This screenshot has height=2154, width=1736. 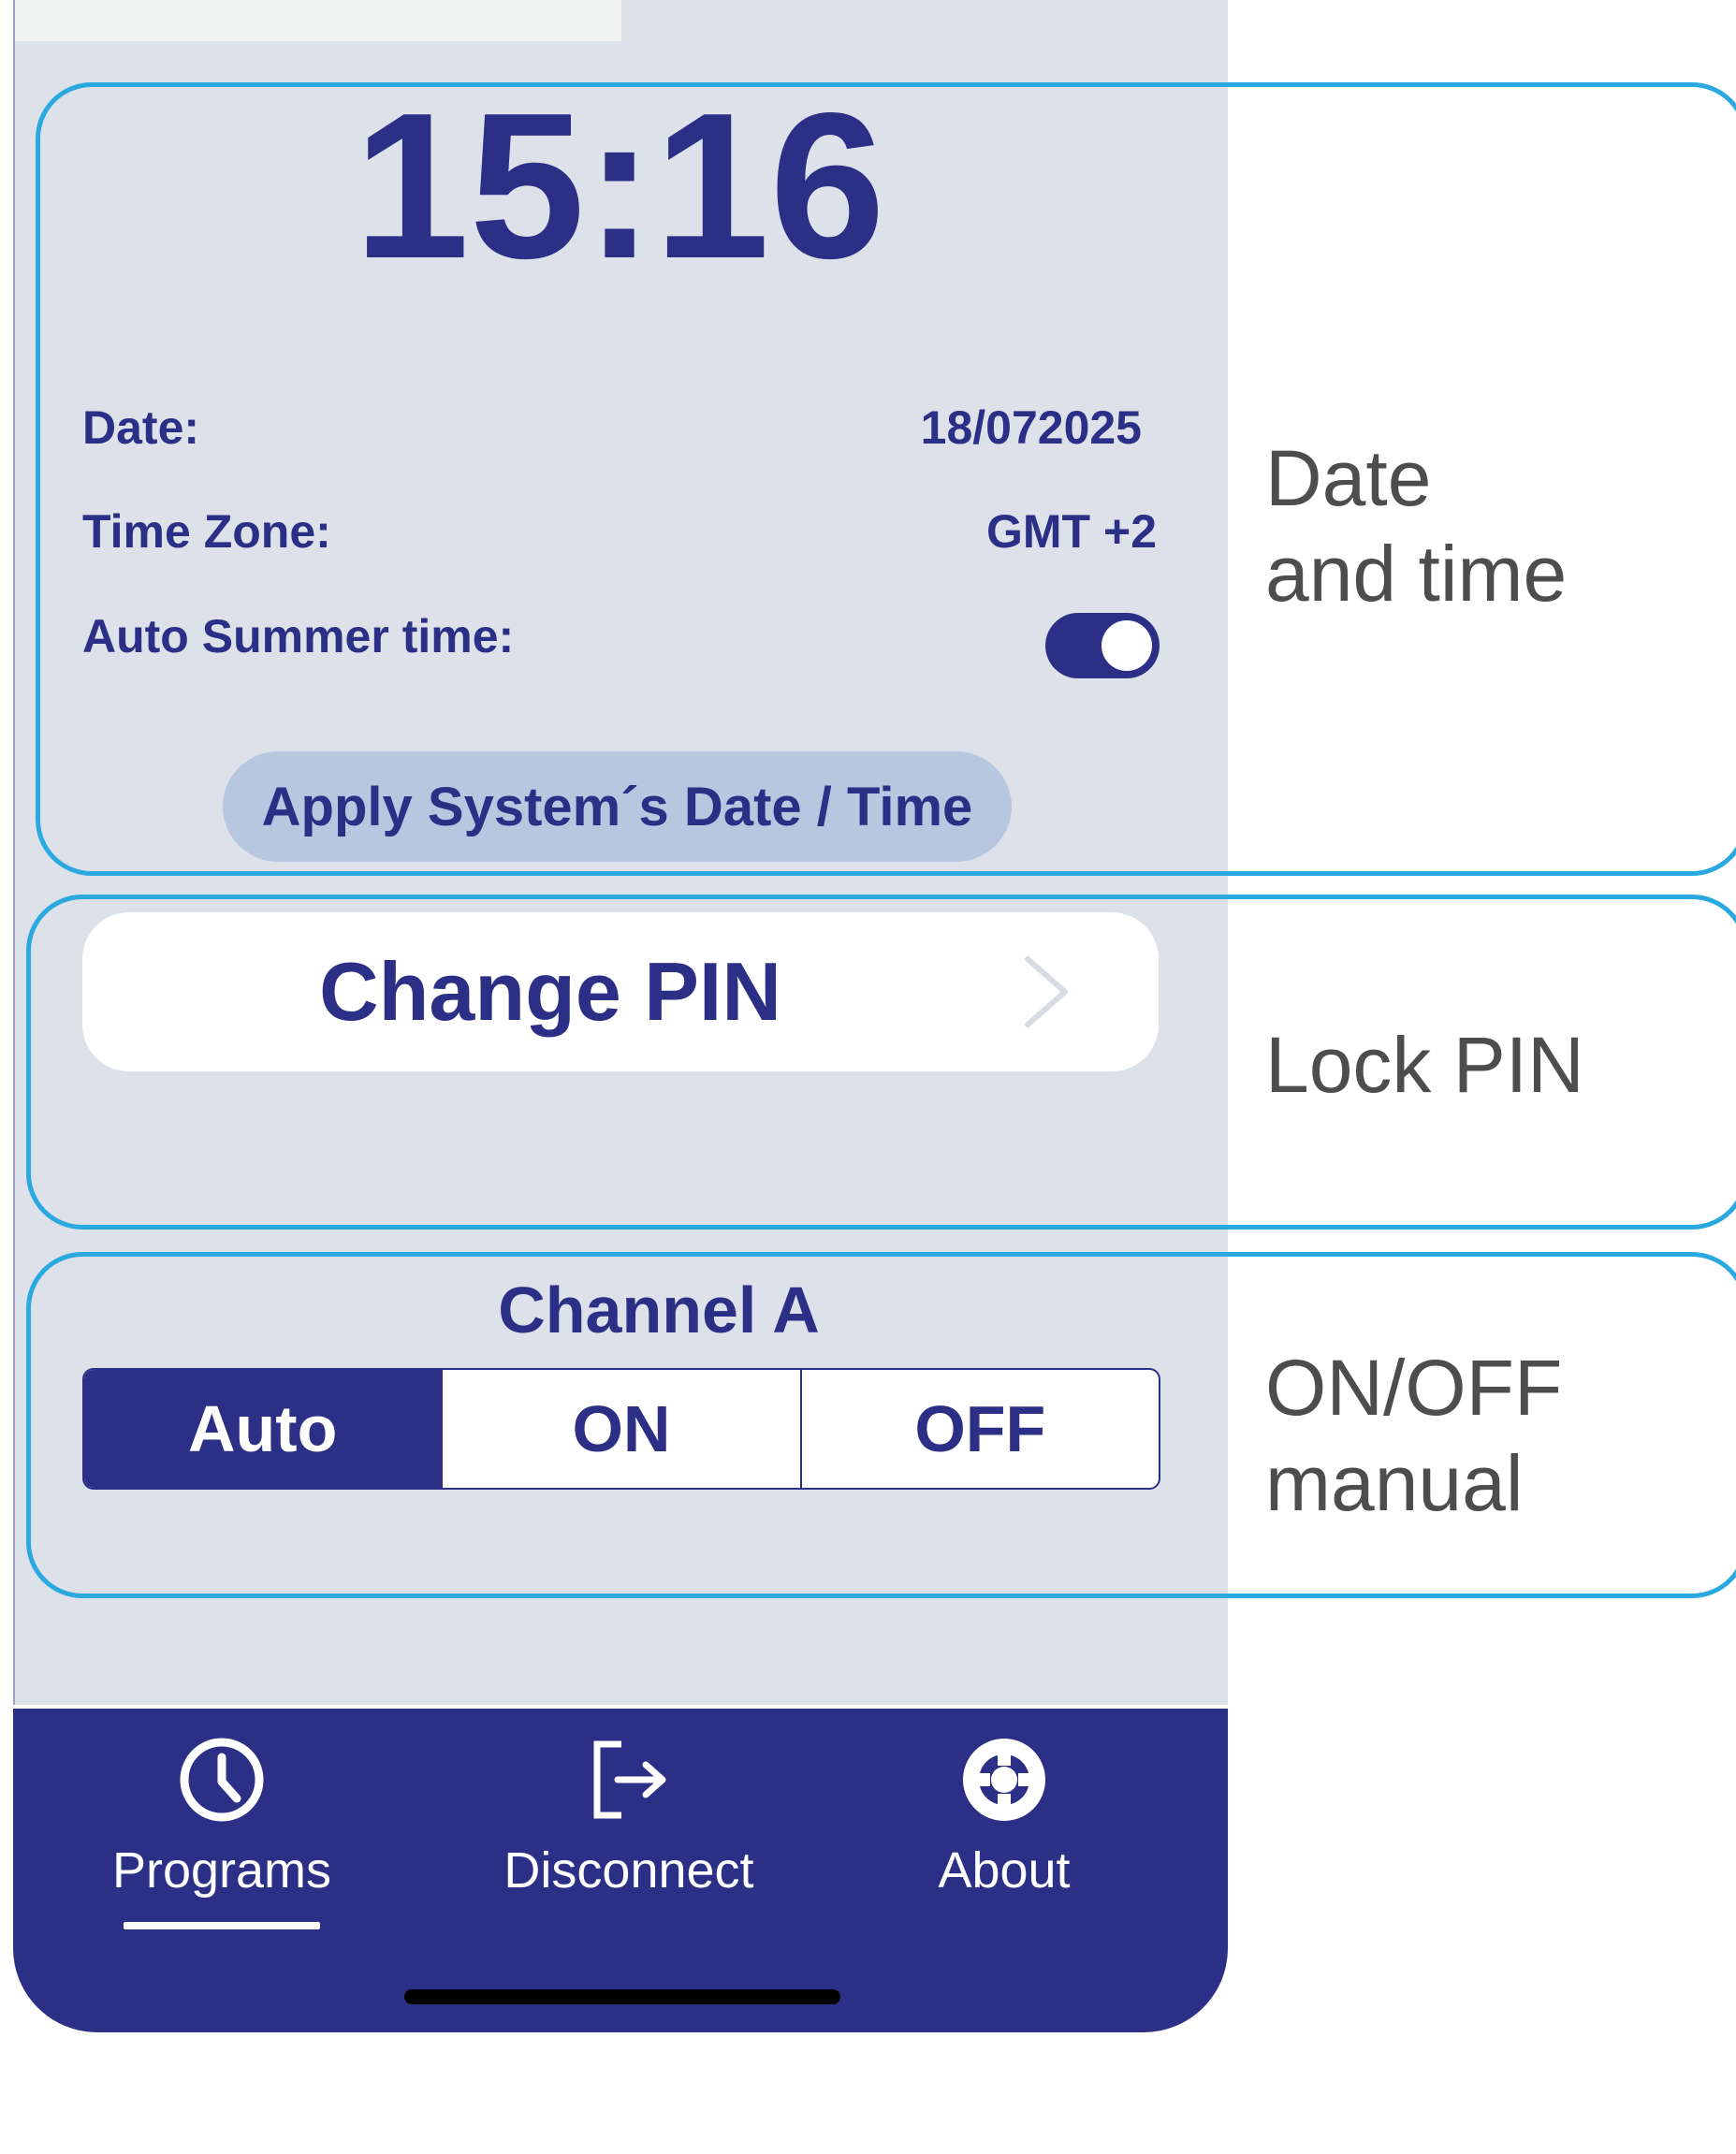 What do you see at coordinates (1424, 1065) in the screenshot?
I see `annotation-lock-pin: Lock PIN` at bounding box center [1424, 1065].